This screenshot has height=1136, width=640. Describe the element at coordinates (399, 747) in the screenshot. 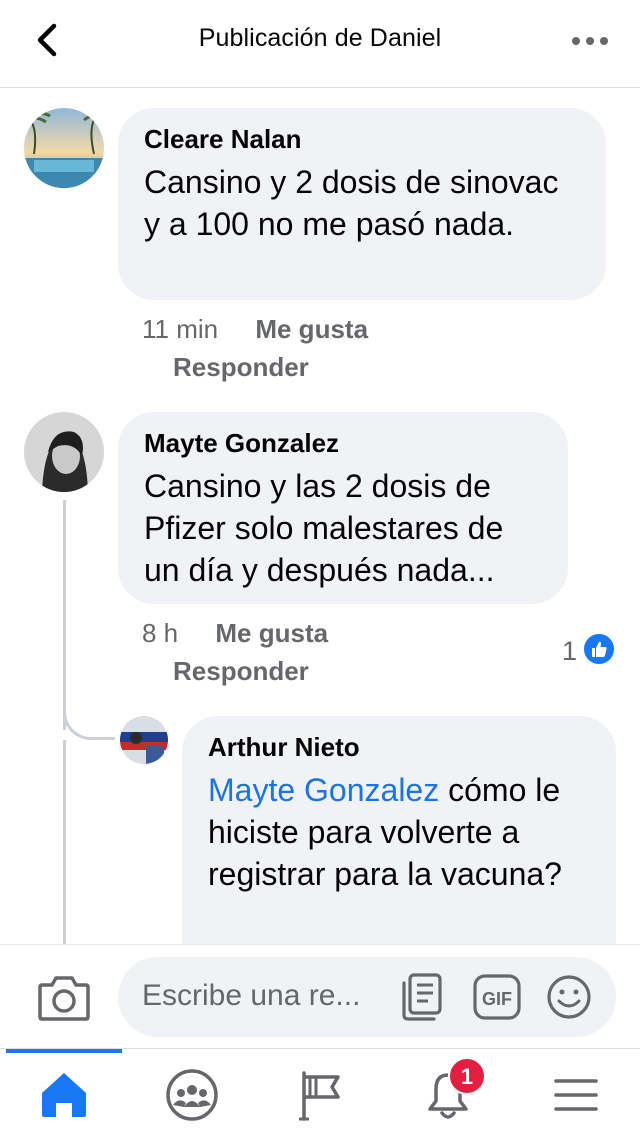

I see `reply-author: Arthur Nieto` at that location.